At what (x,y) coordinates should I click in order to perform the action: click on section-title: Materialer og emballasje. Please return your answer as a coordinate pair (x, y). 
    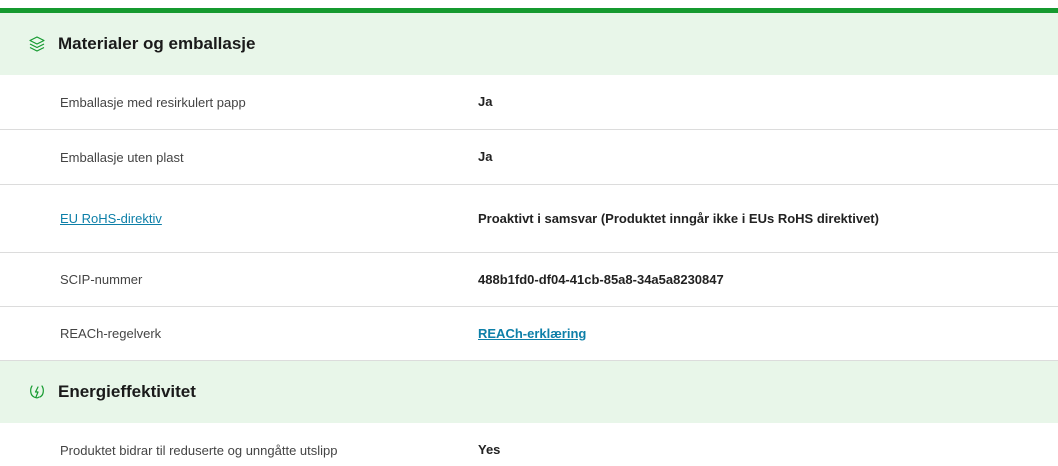
    Looking at the image, I should click on (157, 43).